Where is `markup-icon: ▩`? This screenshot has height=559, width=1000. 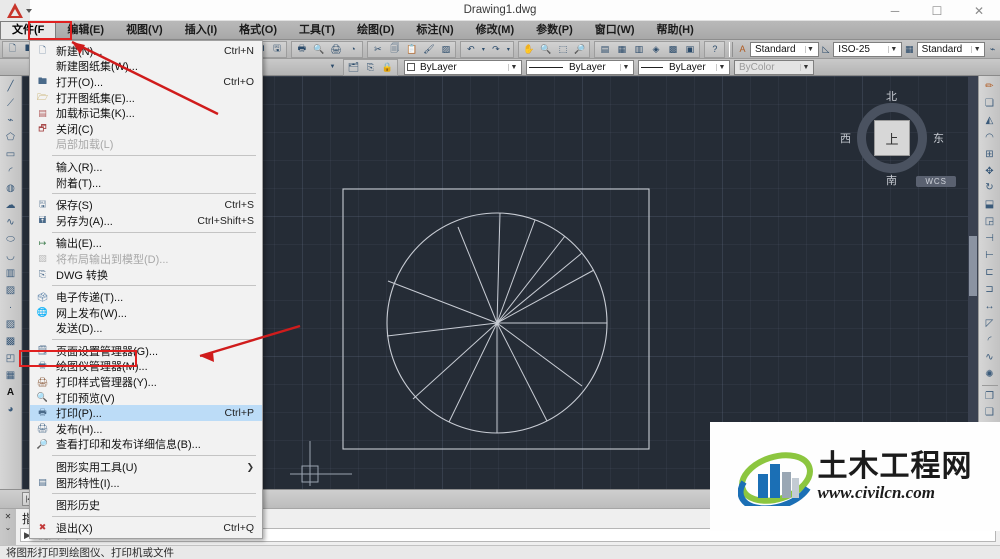 markup-icon: ▩ is located at coordinates (672, 49).